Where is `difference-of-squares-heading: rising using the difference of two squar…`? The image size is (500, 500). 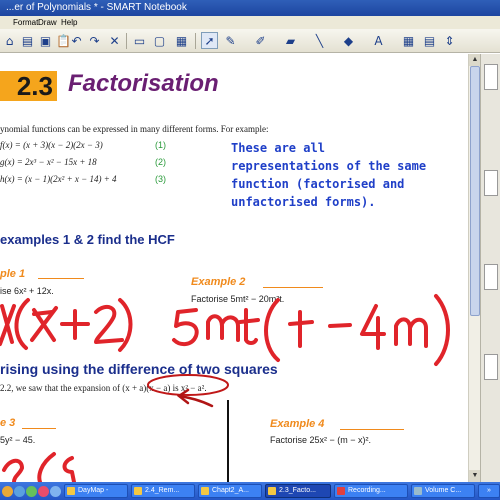
difference-of-squares-heading: rising using the difference of two squar… is located at coordinates (139, 369).